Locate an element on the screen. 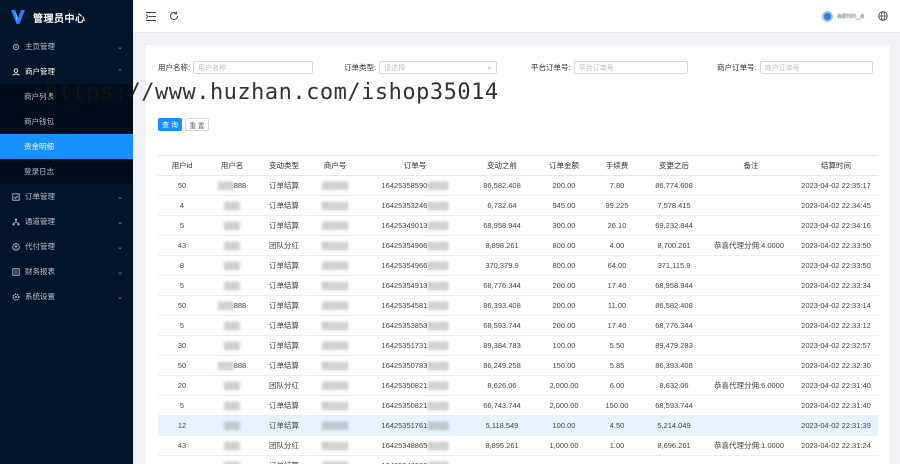 Image resolution: width=900 pixels, height=464 pixels. sidebar-item-label: 商户管理 is located at coordinates (40, 71).